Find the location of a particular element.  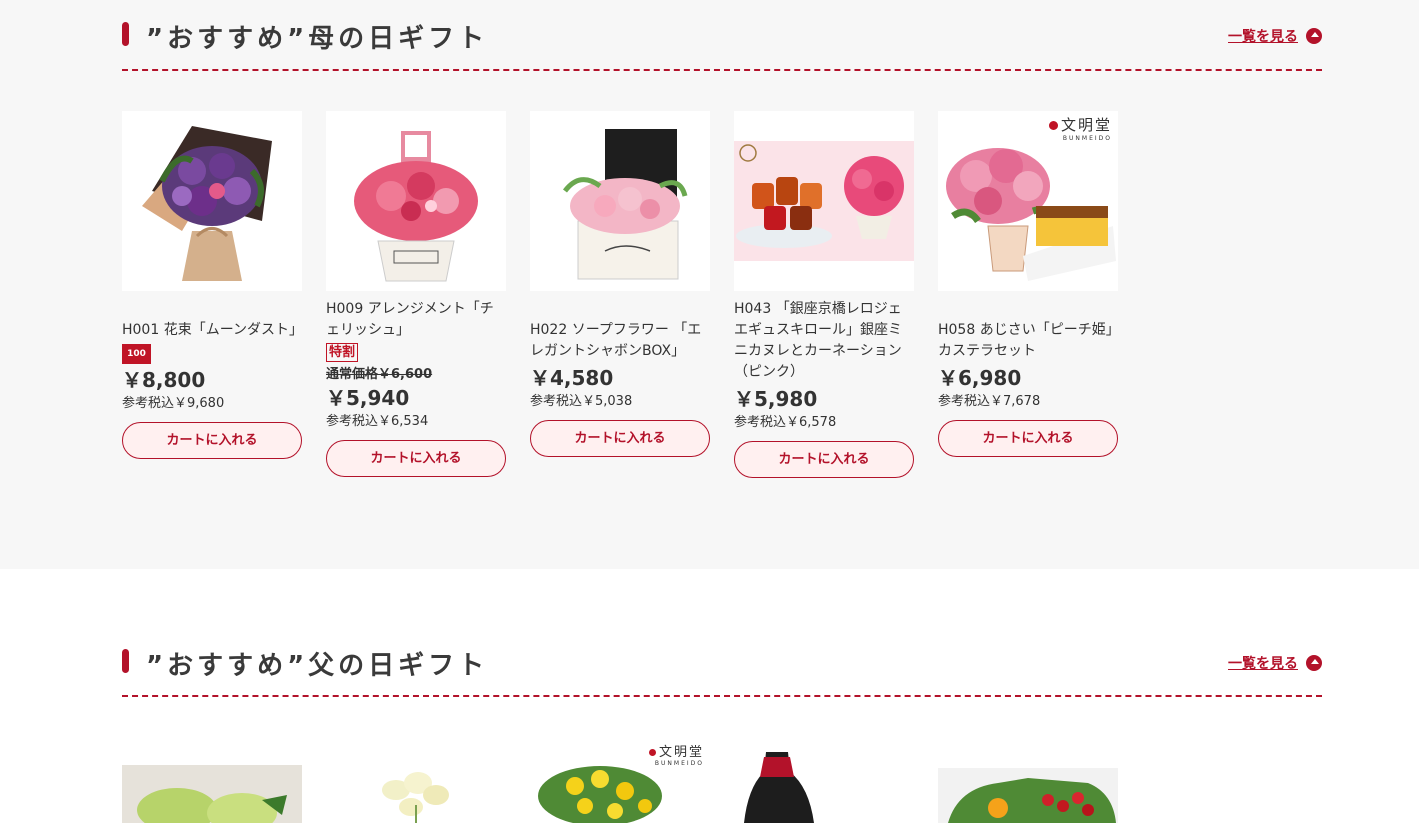

product-tax-price: 参考税込￥6,534 is located at coordinates (377, 421).